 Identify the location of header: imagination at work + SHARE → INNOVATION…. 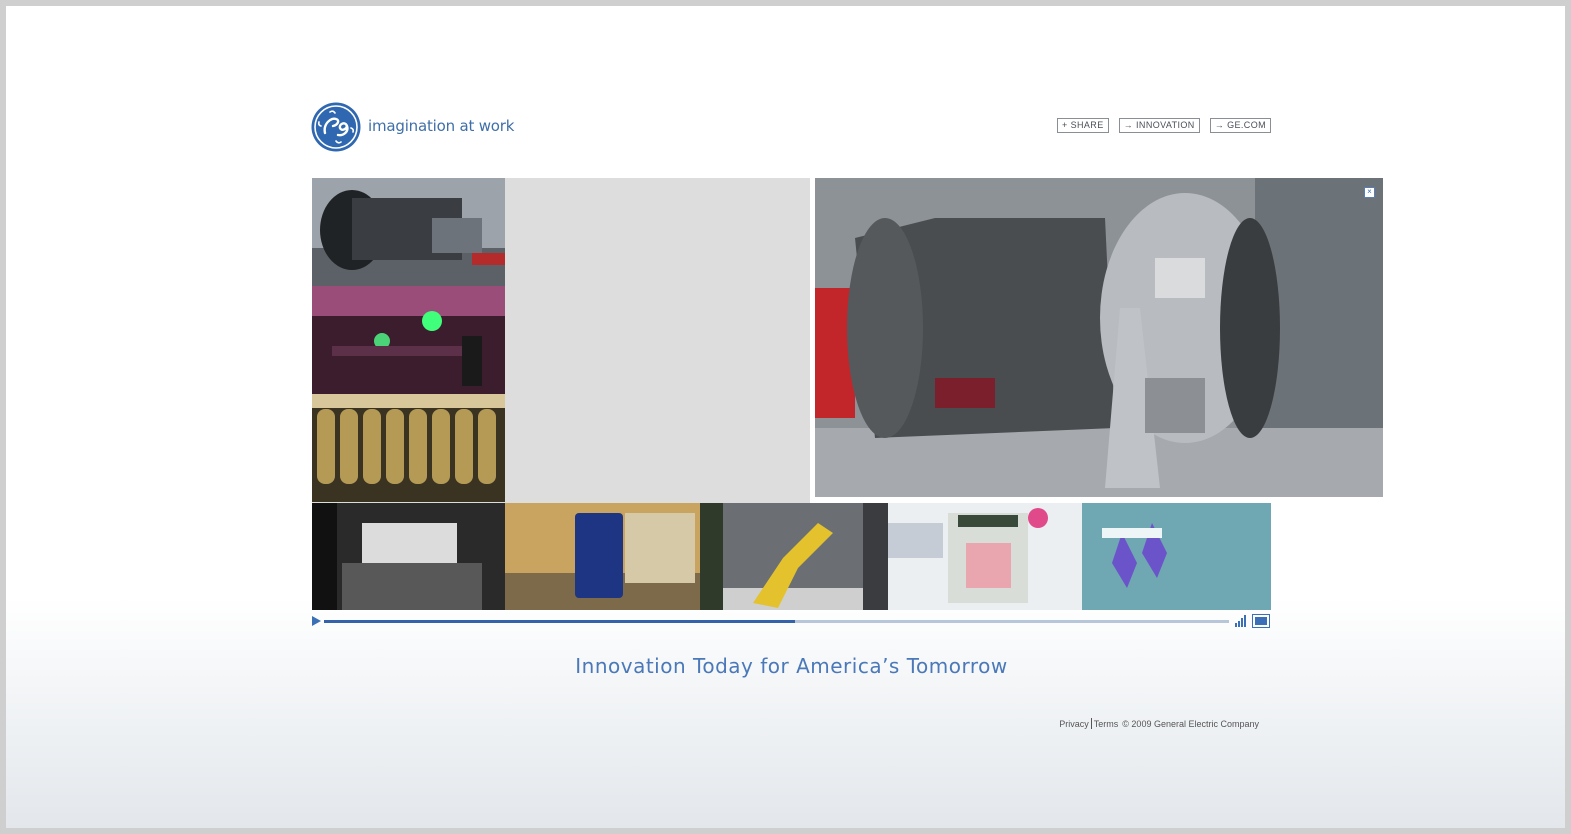
(791, 128).